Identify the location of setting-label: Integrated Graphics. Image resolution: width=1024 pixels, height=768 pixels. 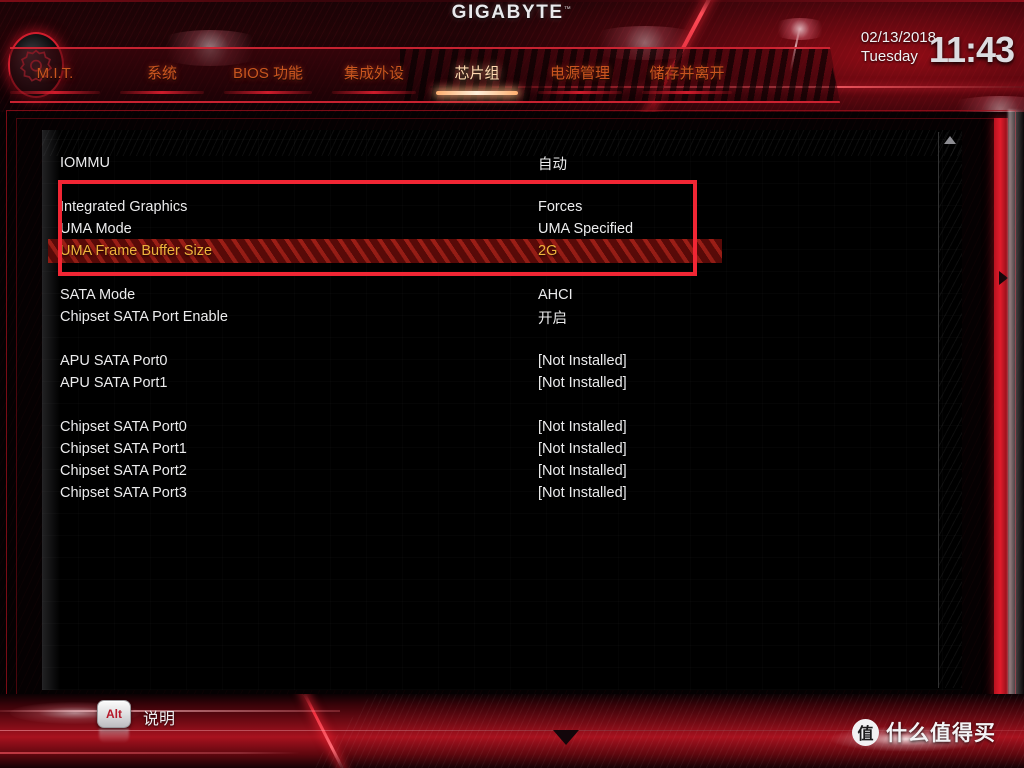
(124, 207).